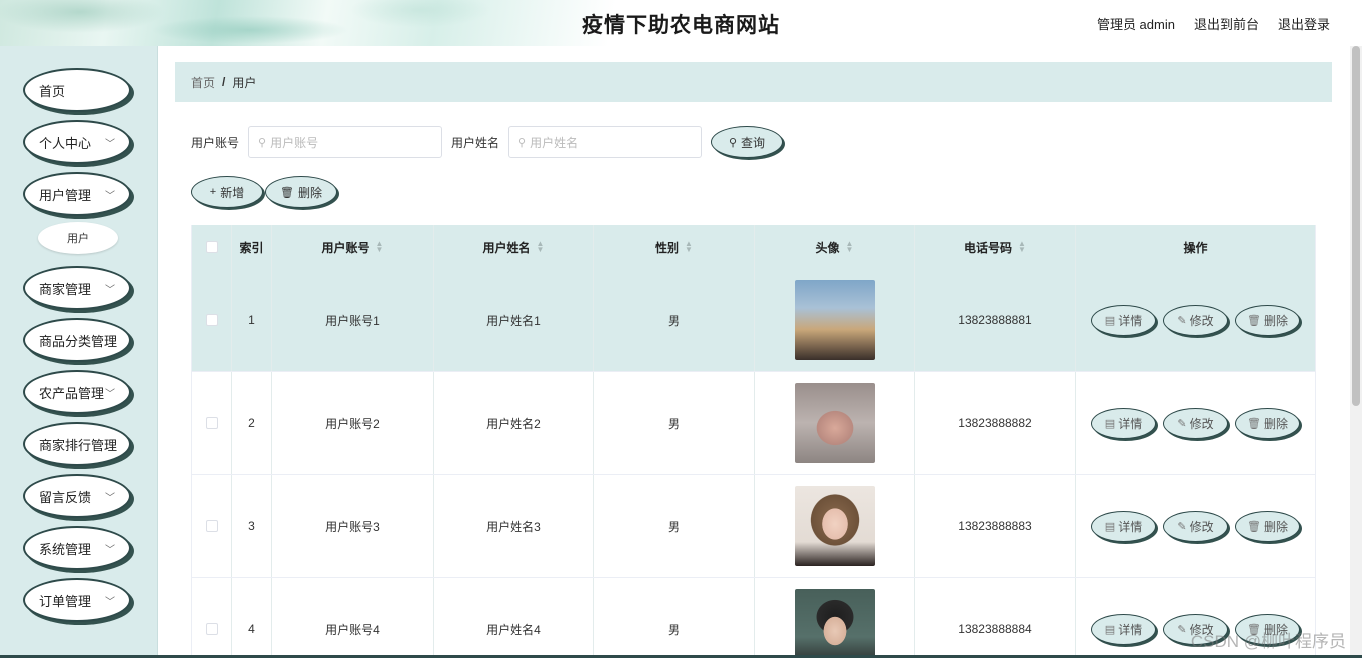 This screenshot has height=658, width=1362. Describe the element at coordinates (1356, 226) in the screenshot. I see `scrollbar-thumb` at that location.